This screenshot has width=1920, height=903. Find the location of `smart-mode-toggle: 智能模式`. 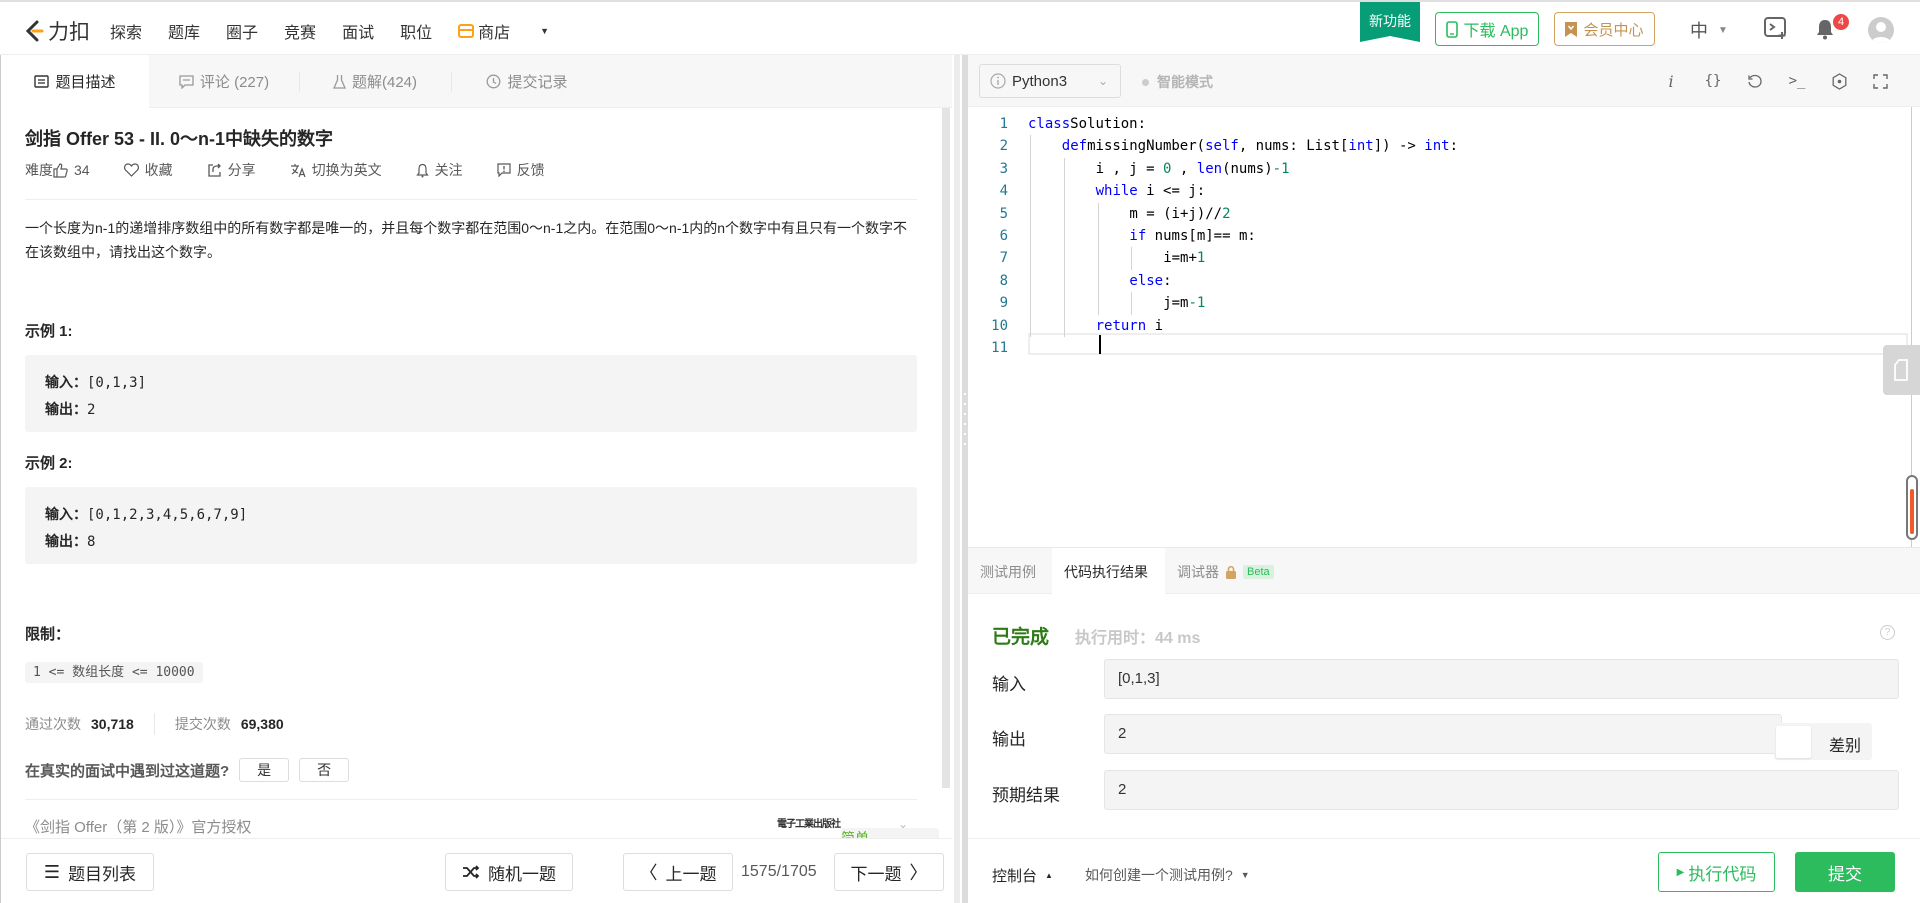

smart-mode-toggle: 智能模式 is located at coordinates (1177, 82).